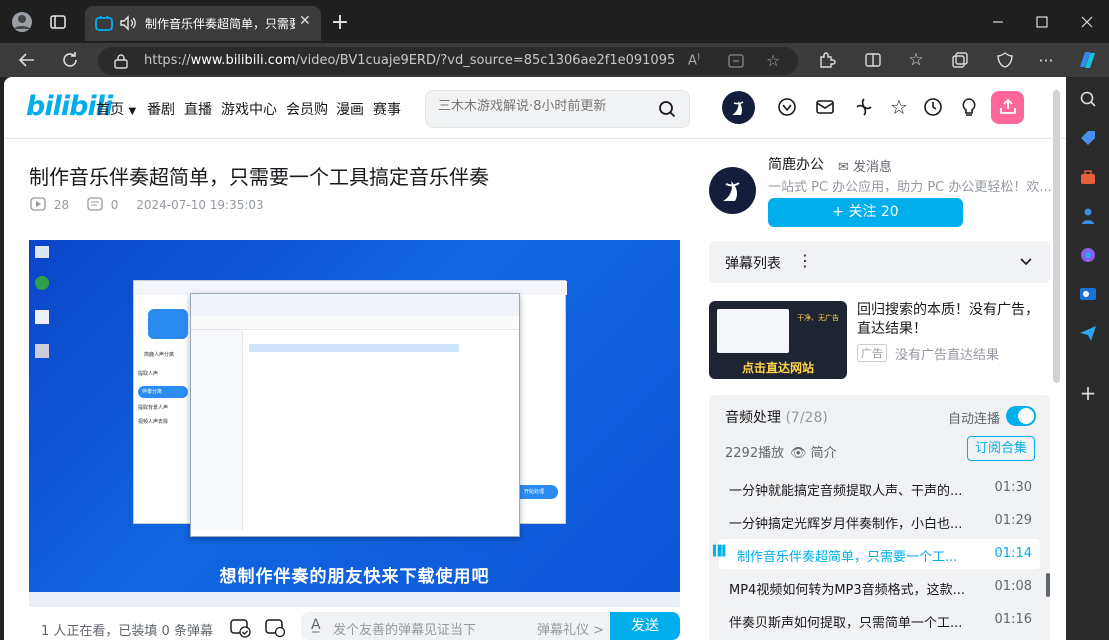  What do you see at coordinates (899, 107) in the screenshot?
I see `favorites-star-icon: ☆` at bounding box center [899, 107].